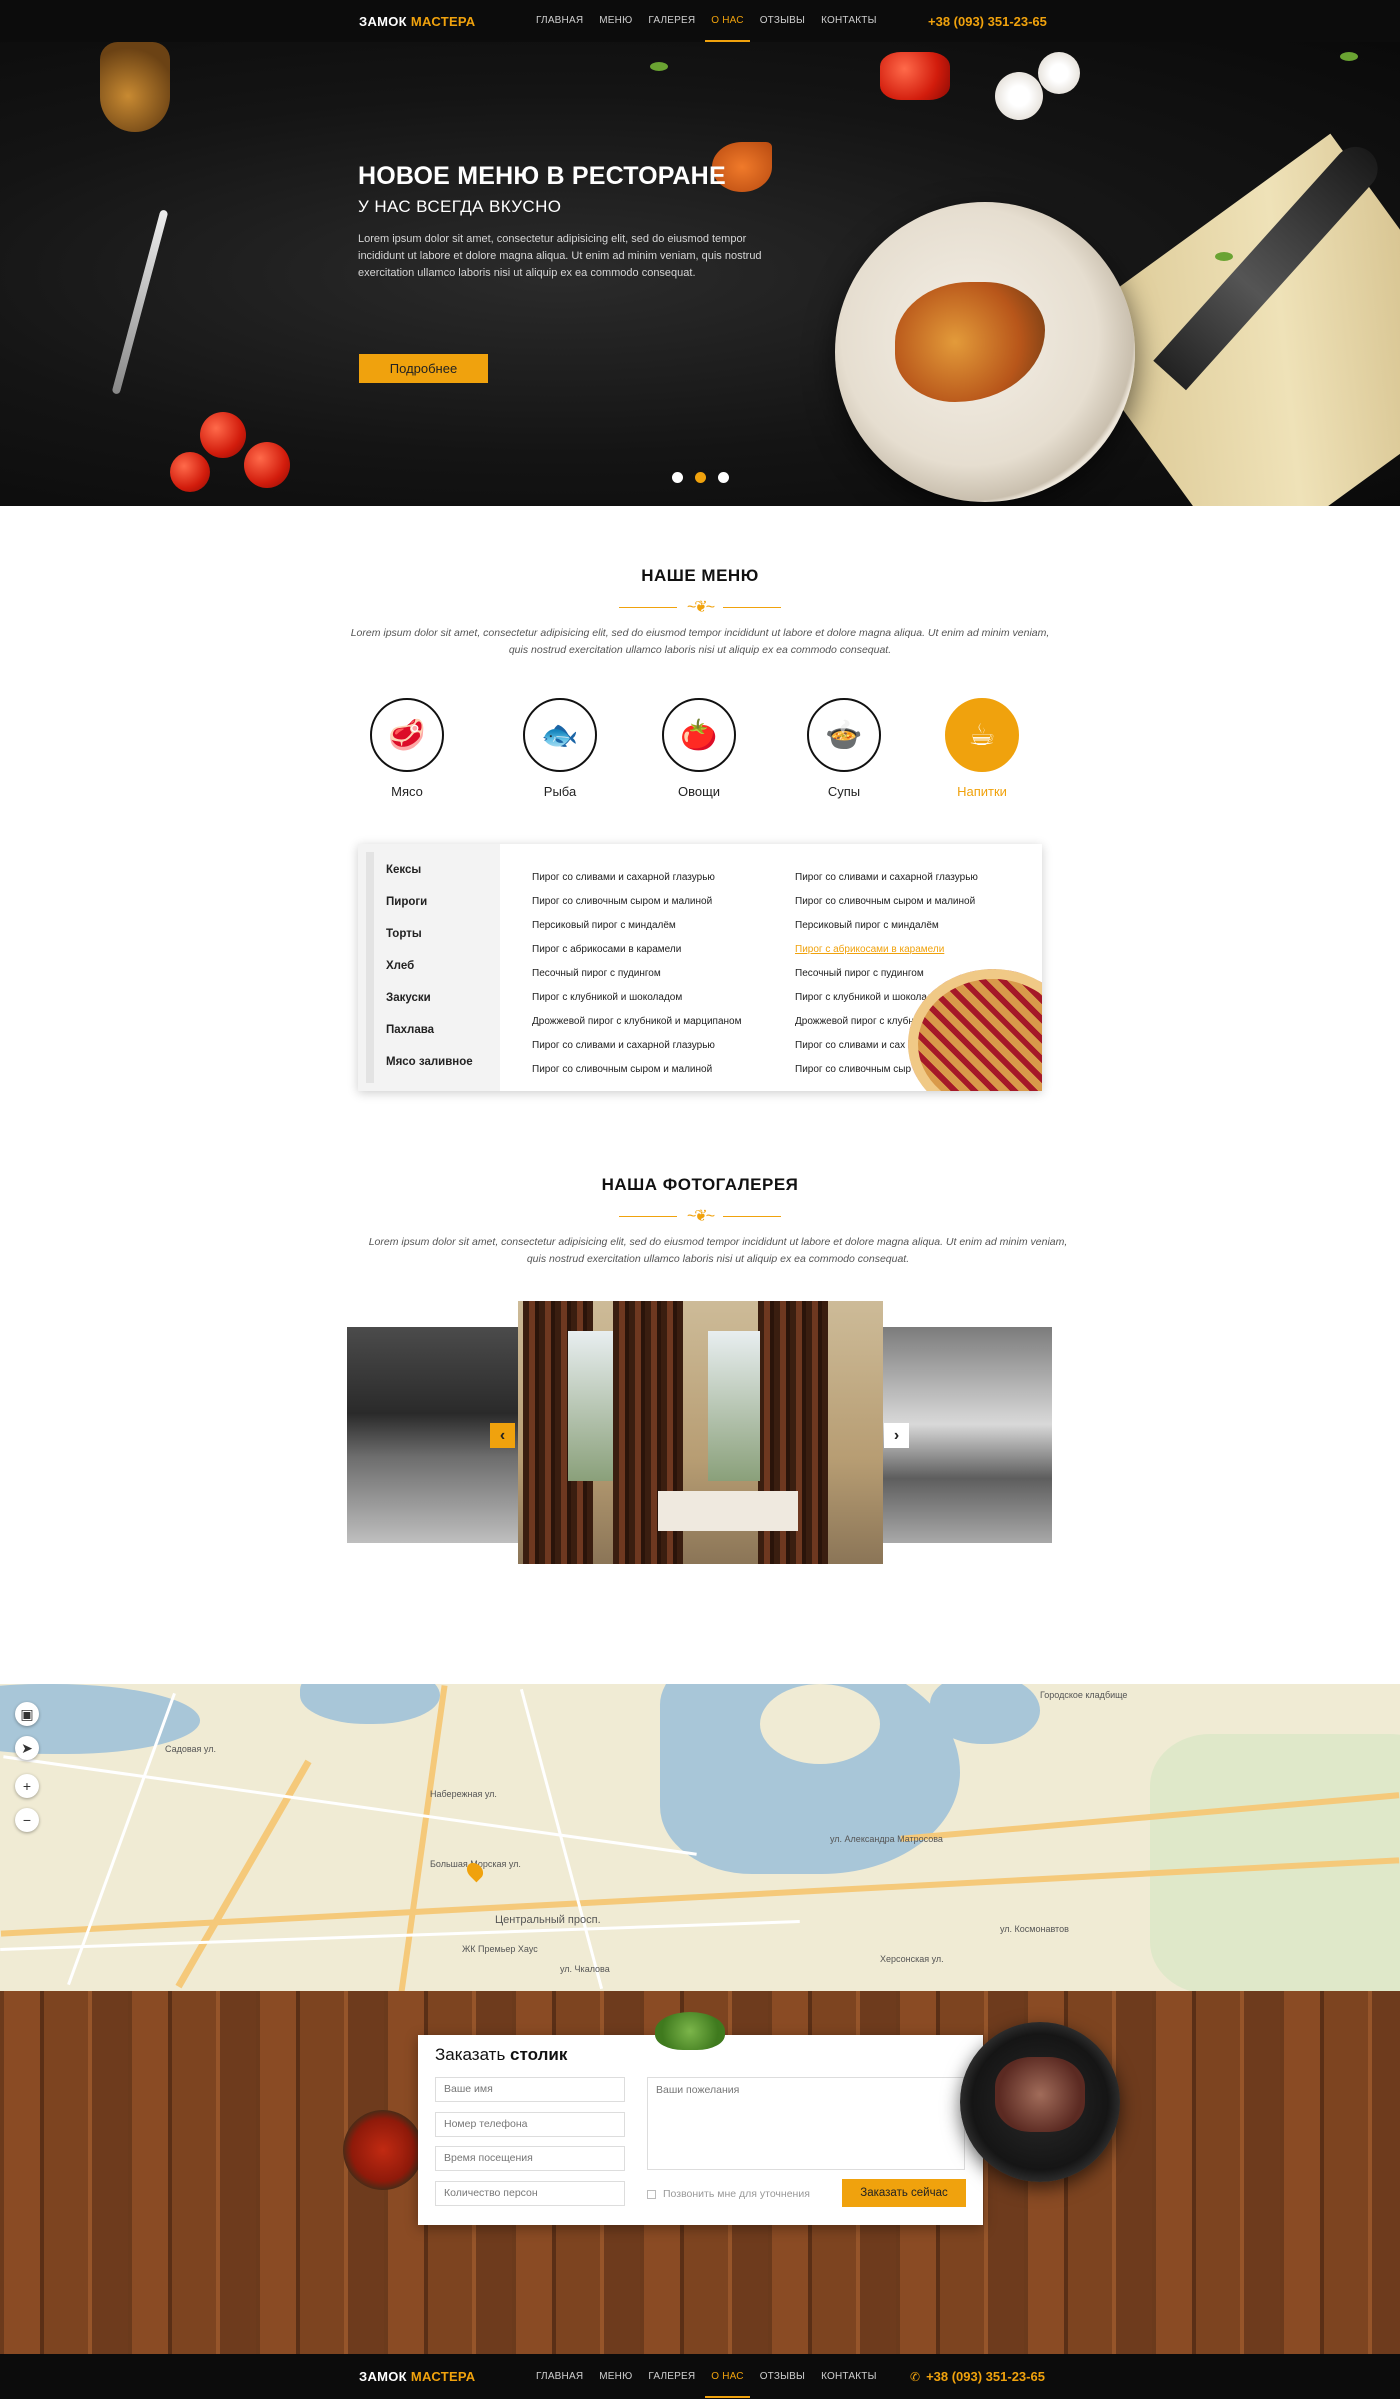 The image size is (1400, 2399). I want to click on map-water, so click(370, 1704).